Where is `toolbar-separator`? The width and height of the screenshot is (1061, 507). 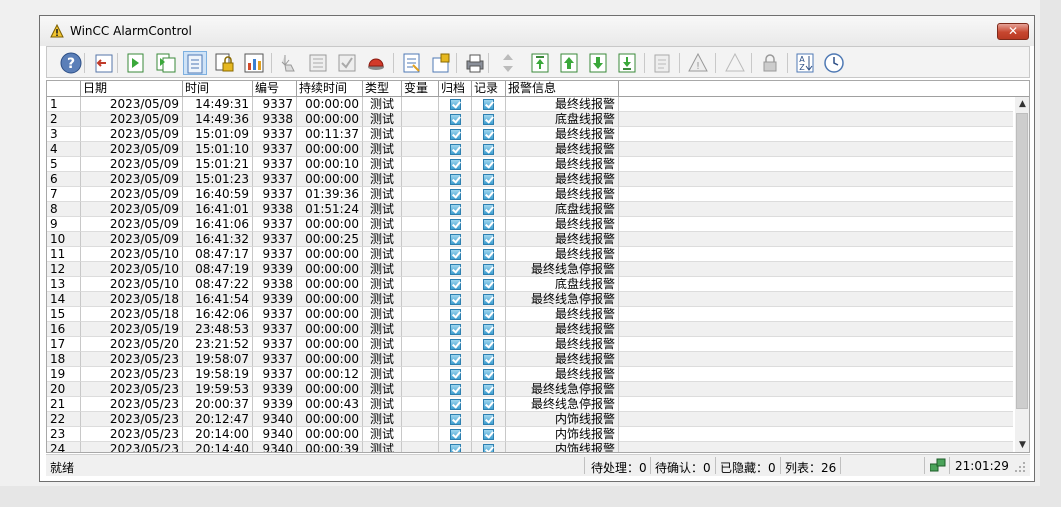
toolbar-separator is located at coordinates (271, 63).